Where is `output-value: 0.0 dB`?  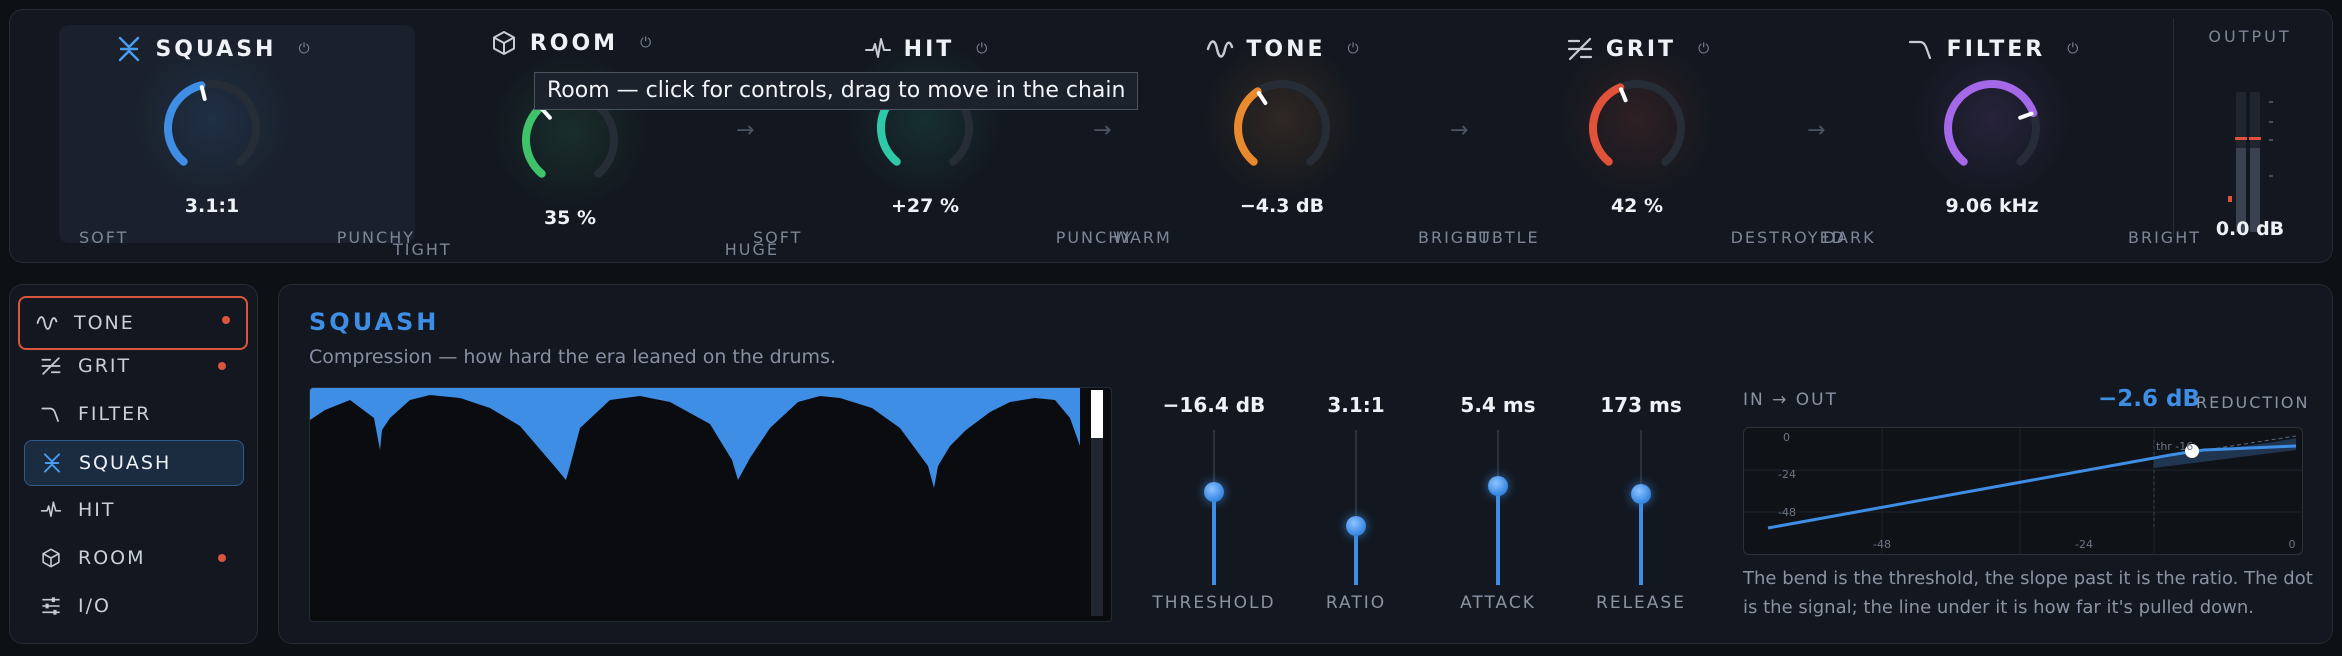 output-value: 0.0 dB is located at coordinates (2250, 229).